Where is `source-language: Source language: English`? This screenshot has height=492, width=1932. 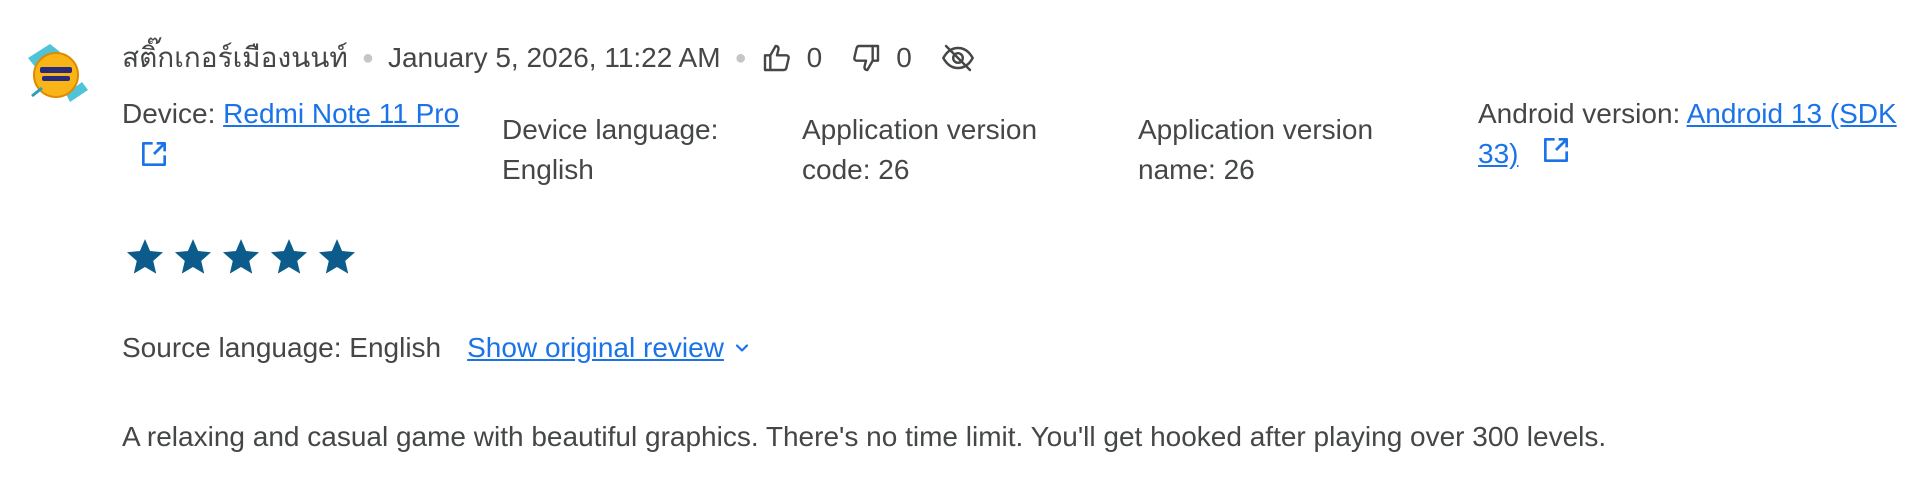 source-language: Source language: English is located at coordinates (282, 347).